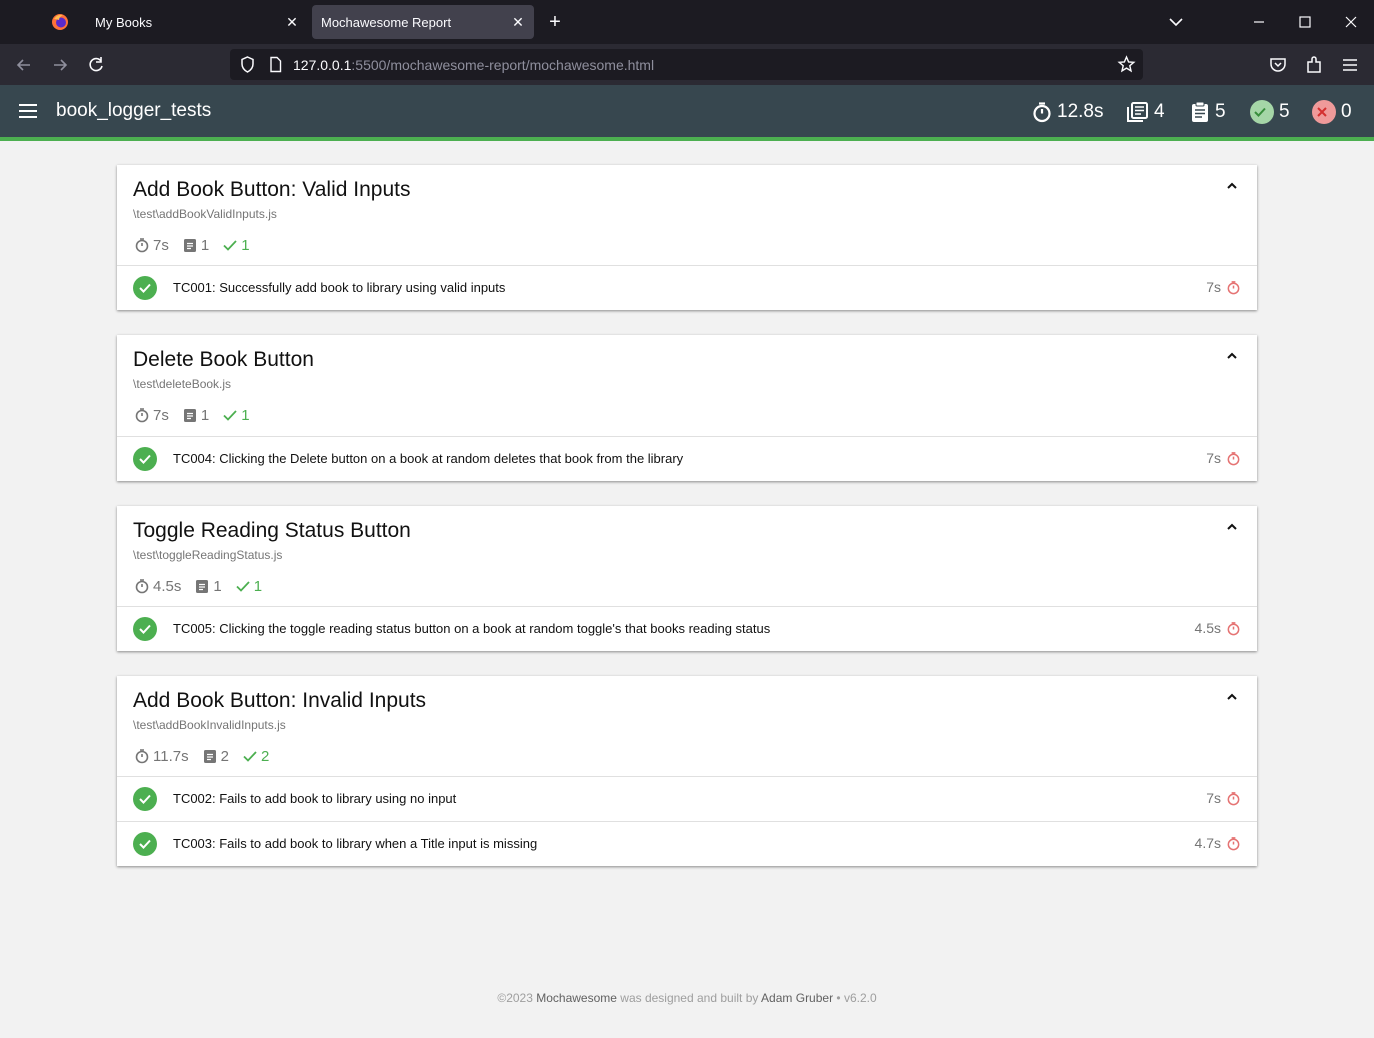  Describe the element at coordinates (205, 214) in the screenshot. I see `suite-file-path: \test\addBookValidInputs.js` at that location.